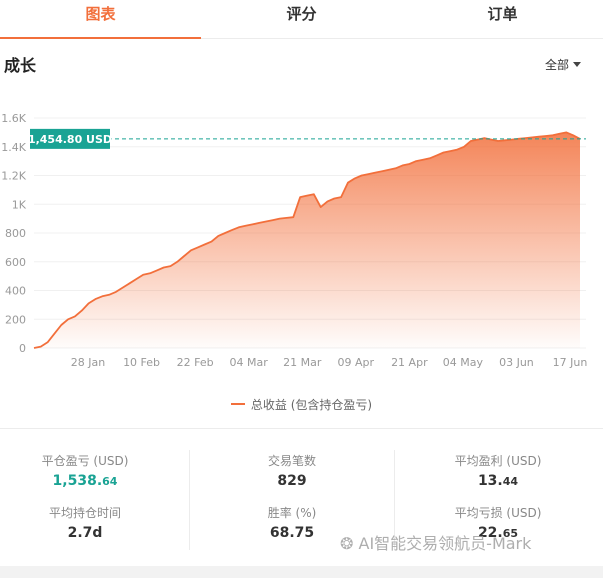  I want to click on stat-trade-count: 交易笔数 829, so click(292, 470).